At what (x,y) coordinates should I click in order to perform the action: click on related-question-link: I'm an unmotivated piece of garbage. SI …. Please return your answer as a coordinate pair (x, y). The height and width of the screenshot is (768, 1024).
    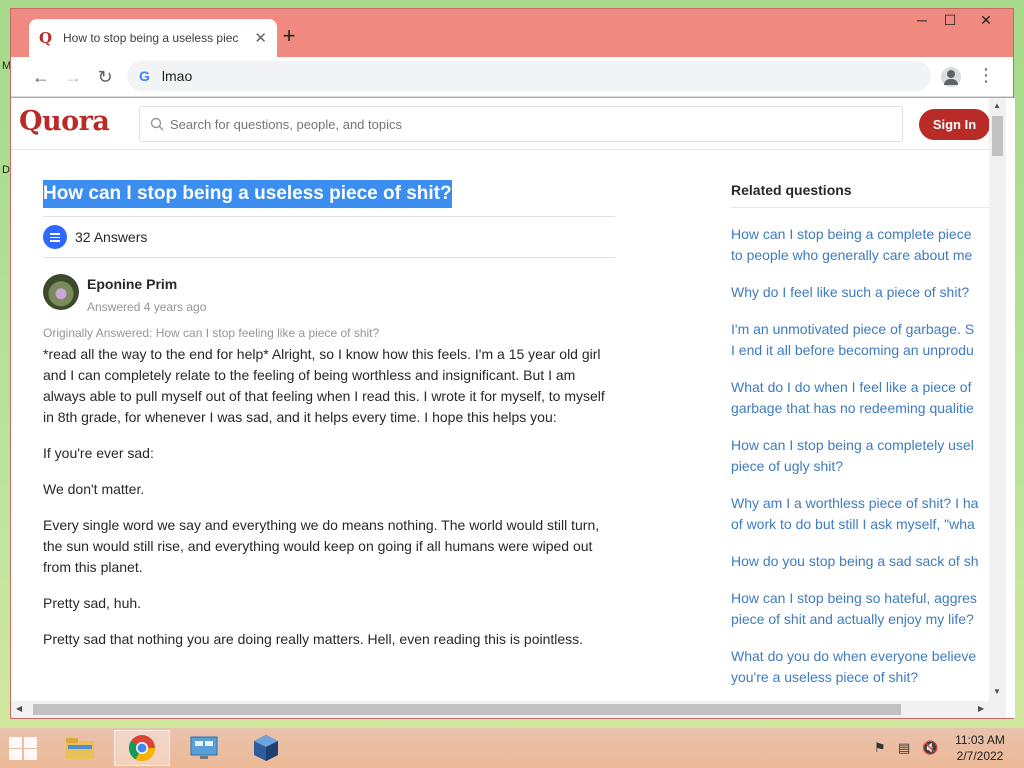
    Looking at the image, I should click on (860, 340).